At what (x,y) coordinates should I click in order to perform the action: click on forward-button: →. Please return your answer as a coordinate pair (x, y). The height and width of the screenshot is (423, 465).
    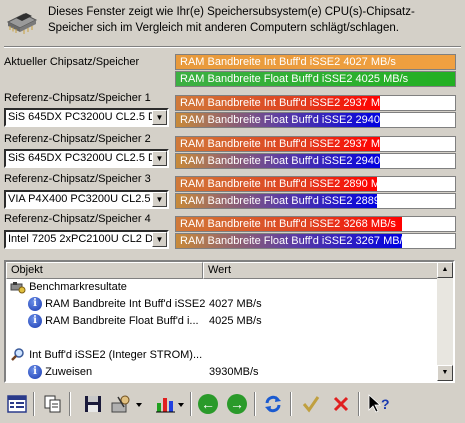
    Looking at the image, I should click on (237, 404).